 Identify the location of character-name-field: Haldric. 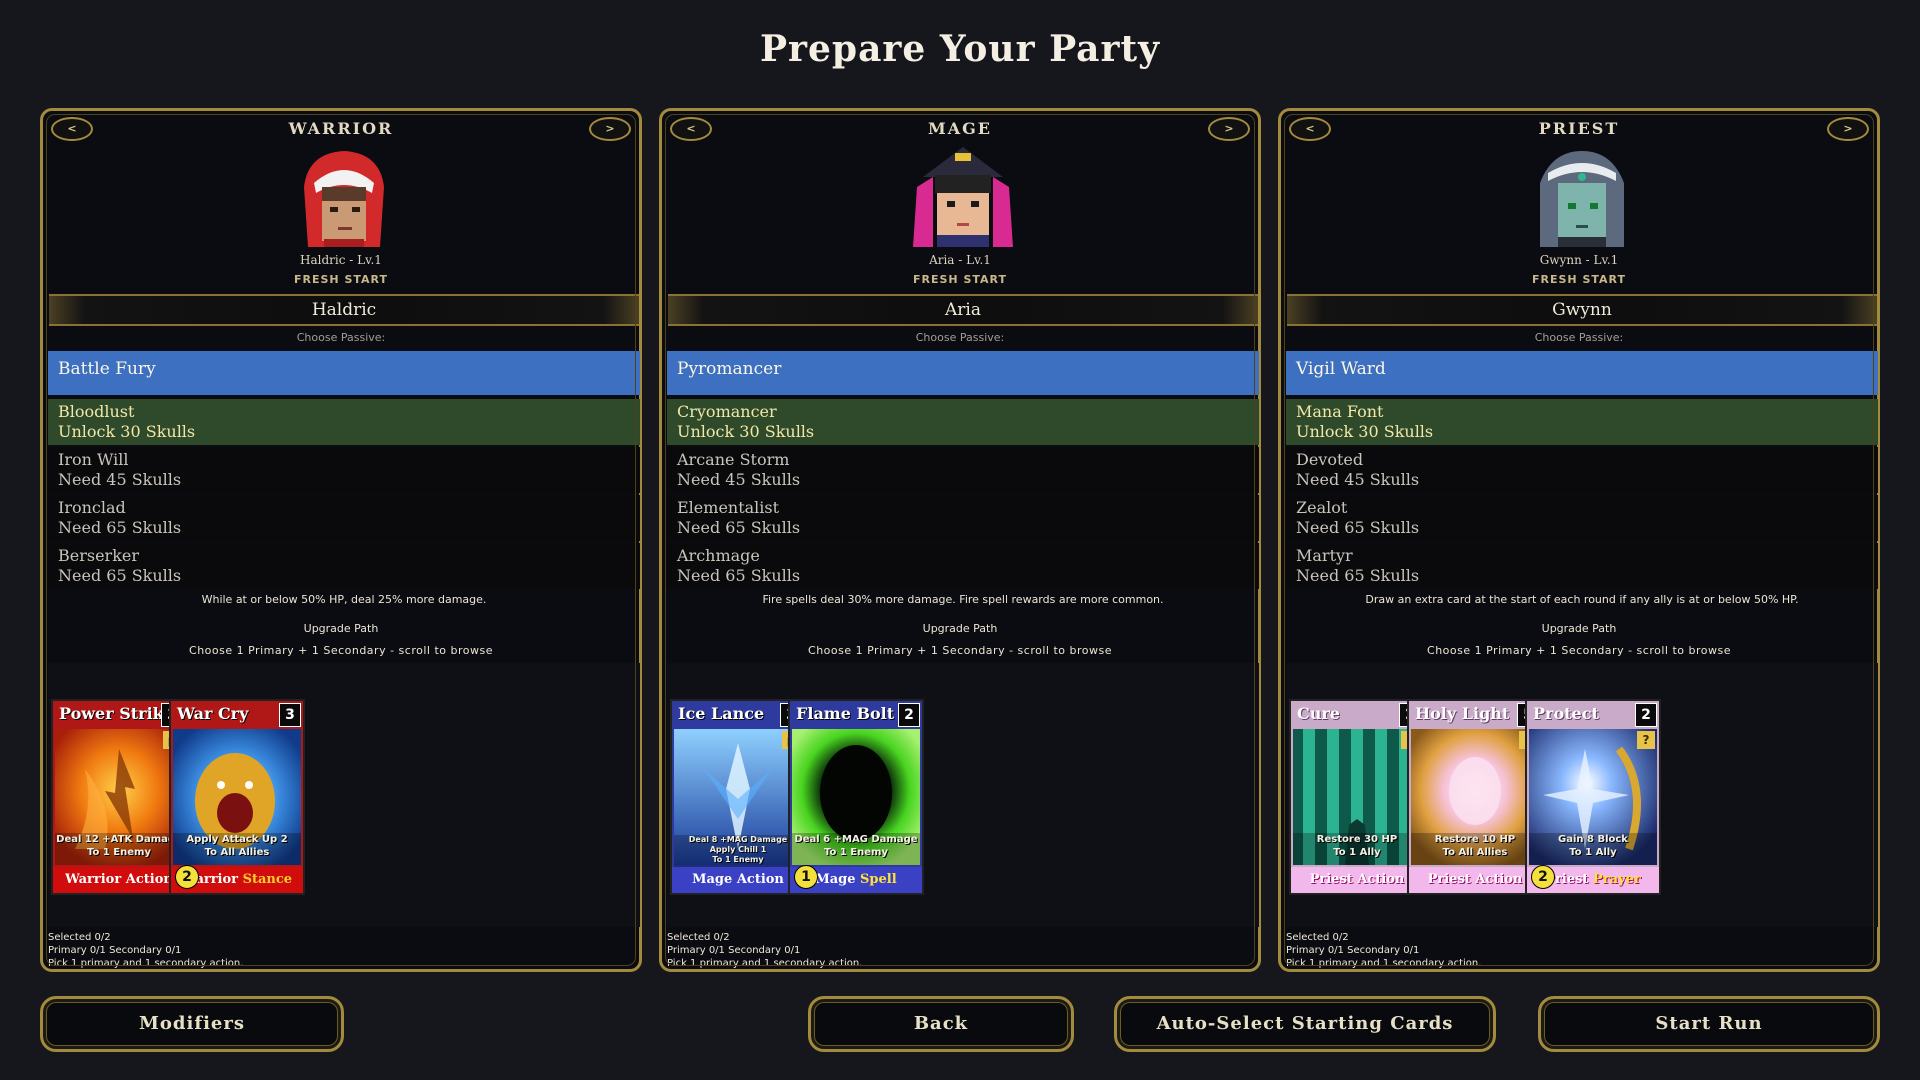
(344, 310).